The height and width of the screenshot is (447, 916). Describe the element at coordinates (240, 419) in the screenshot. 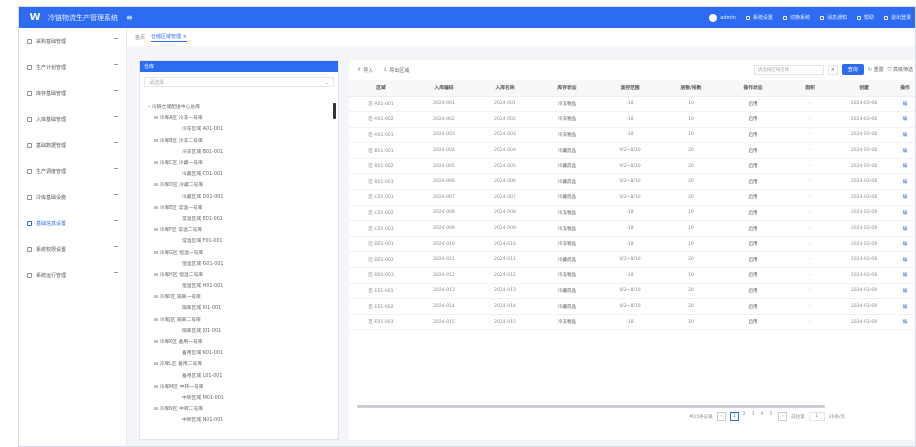

I see `tree-node: 中转区域 N01-001` at that location.